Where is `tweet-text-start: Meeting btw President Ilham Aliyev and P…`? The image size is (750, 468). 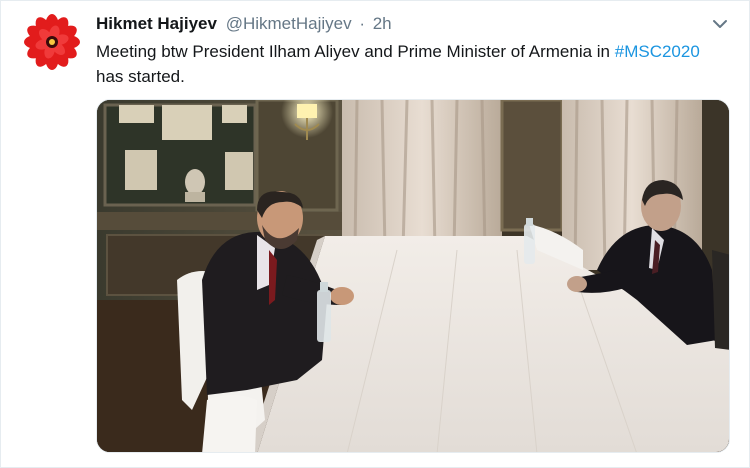
tweet-text-start: Meeting btw President Ilham Aliyev and P… is located at coordinates (355, 51).